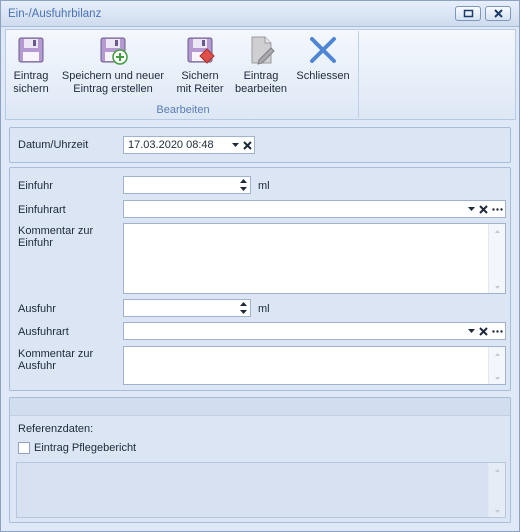 Image resolution: width=520 pixels, height=532 pixels. What do you see at coordinates (264, 309) in the screenshot?
I see `output-unit: ml` at bounding box center [264, 309].